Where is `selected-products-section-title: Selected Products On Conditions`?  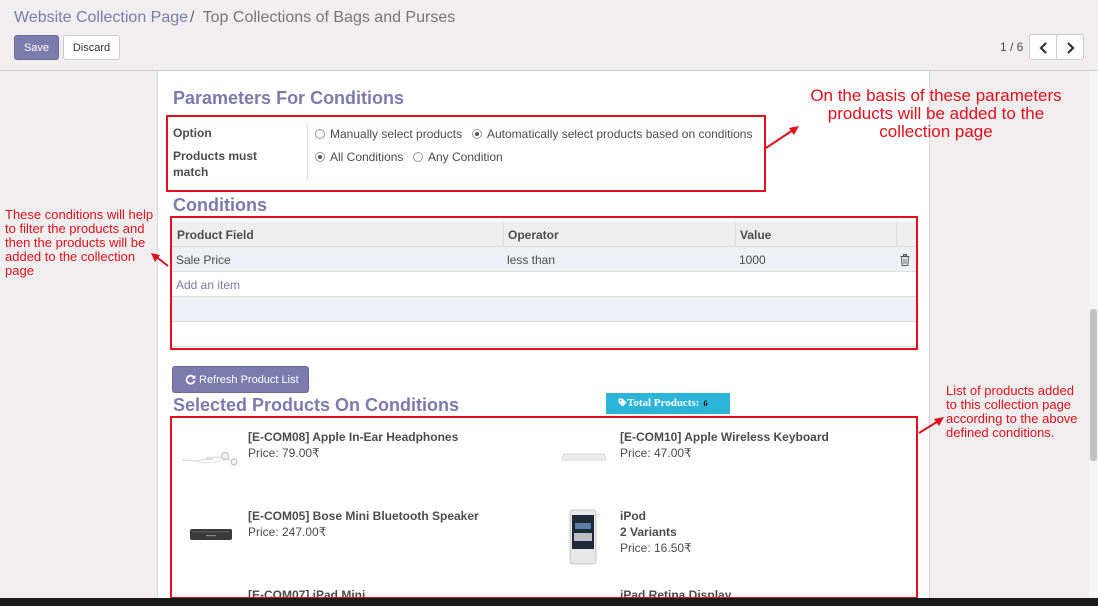
selected-products-section-title: Selected Products On Conditions is located at coordinates (316, 405).